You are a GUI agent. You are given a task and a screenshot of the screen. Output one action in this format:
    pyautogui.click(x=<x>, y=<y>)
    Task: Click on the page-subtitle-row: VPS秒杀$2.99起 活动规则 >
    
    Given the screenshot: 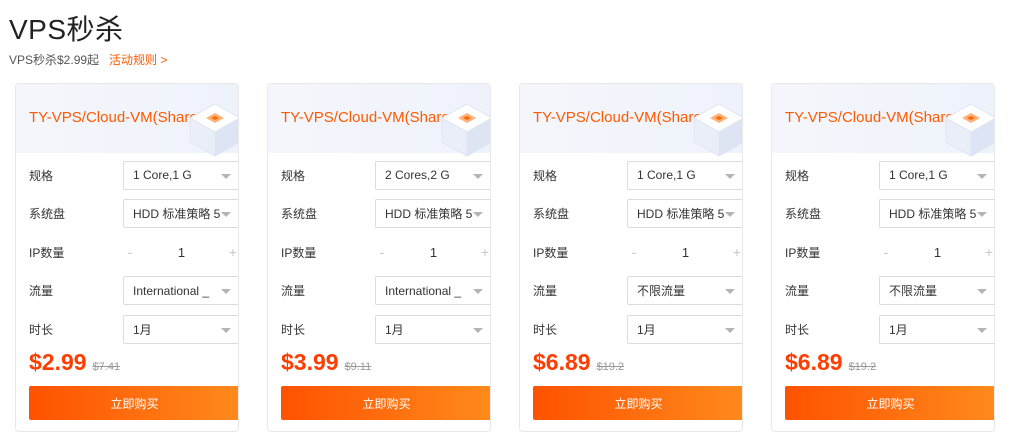 What is the action you would take?
    pyautogui.click(x=88, y=59)
    